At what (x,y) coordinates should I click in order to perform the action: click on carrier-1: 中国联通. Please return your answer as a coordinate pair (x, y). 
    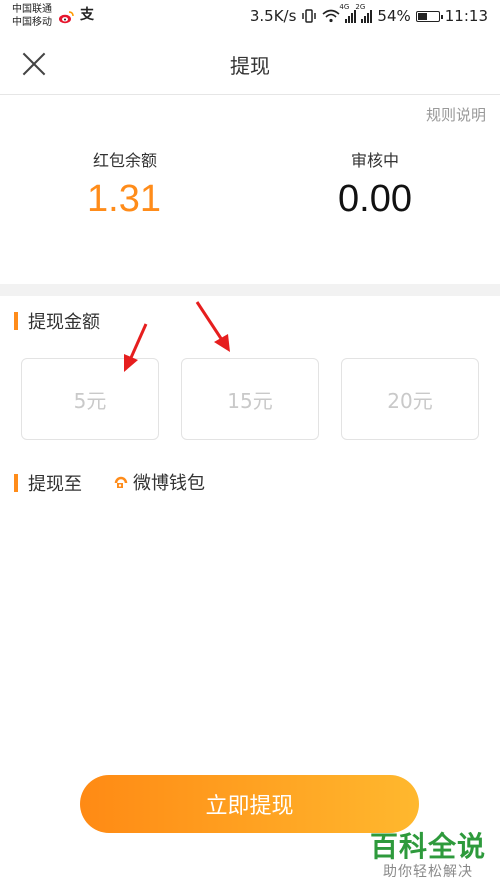
    Looking at the image, I should click on (32, 9).